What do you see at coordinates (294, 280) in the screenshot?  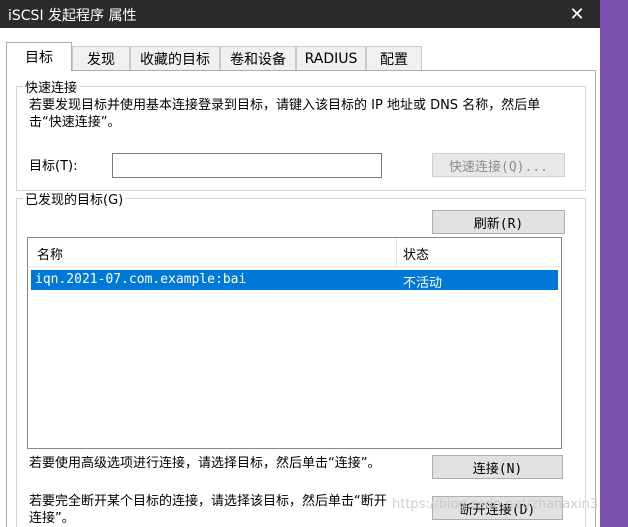 I see `table-row: iqn.2021-07.com.example:bai 不活动` at bounding box center [294, 280].